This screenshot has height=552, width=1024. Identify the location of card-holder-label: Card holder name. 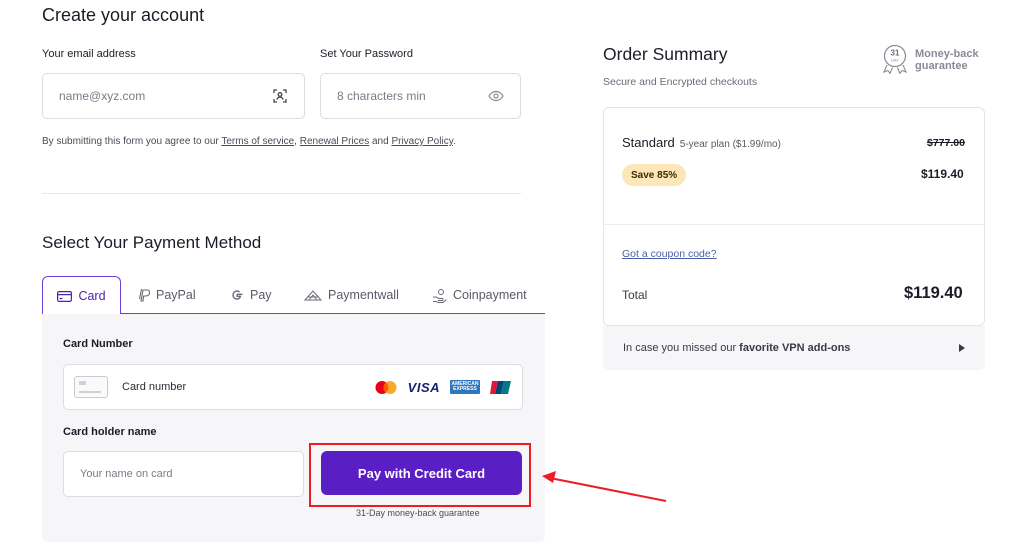
(110, 432).